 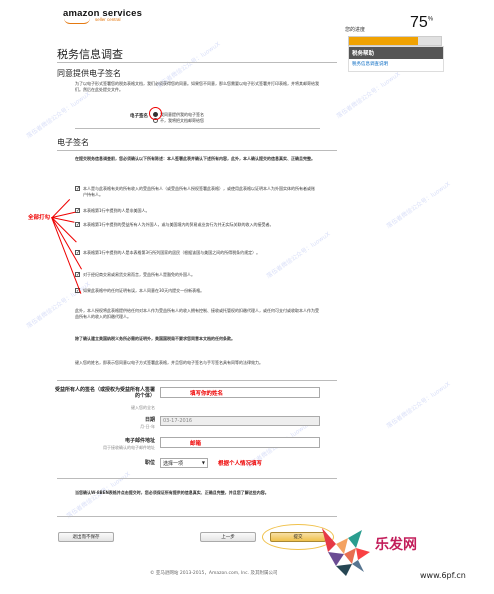 I want to click on exit-without-saving-button: 退出而不保存, so click(x=86, y=537).